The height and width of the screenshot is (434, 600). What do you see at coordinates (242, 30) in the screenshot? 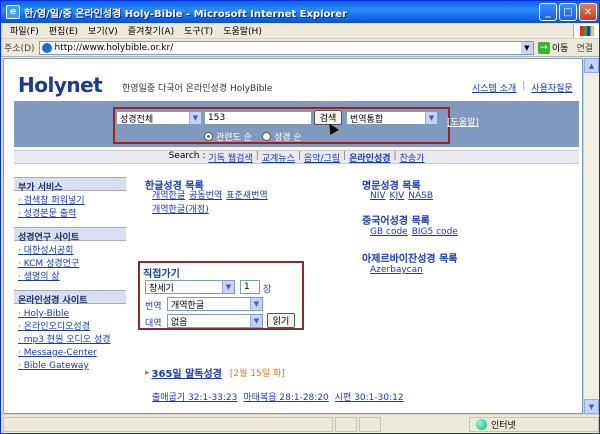
I see `menu-help: 도움말(H)` at bounding box center [242, 30].